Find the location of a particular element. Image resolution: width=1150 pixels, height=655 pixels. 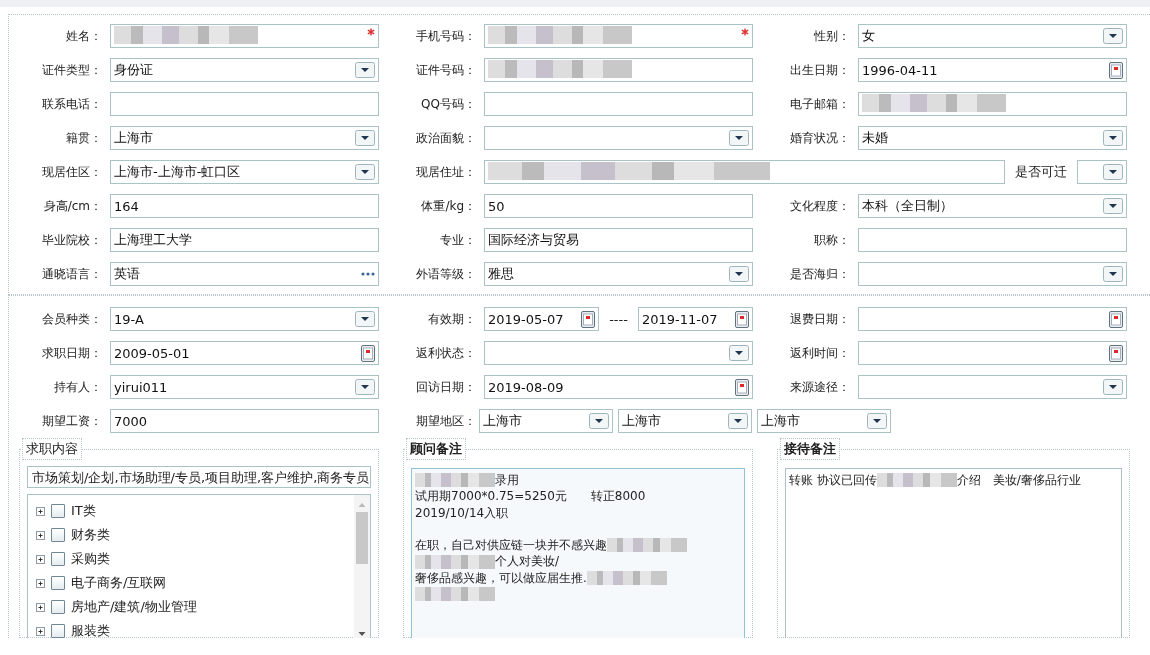

tree-item-label: 服装类 is located at coordinates (90, 630).